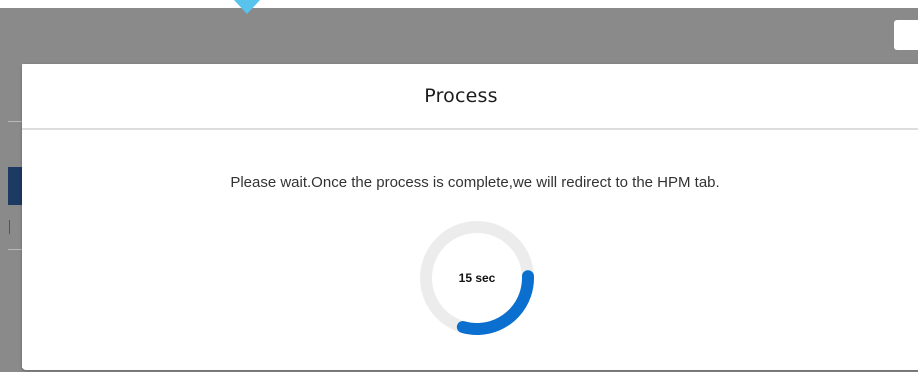  Describe the element at coordinates (459, 4) in the screenshot. I see `background-top-strip` at that location.